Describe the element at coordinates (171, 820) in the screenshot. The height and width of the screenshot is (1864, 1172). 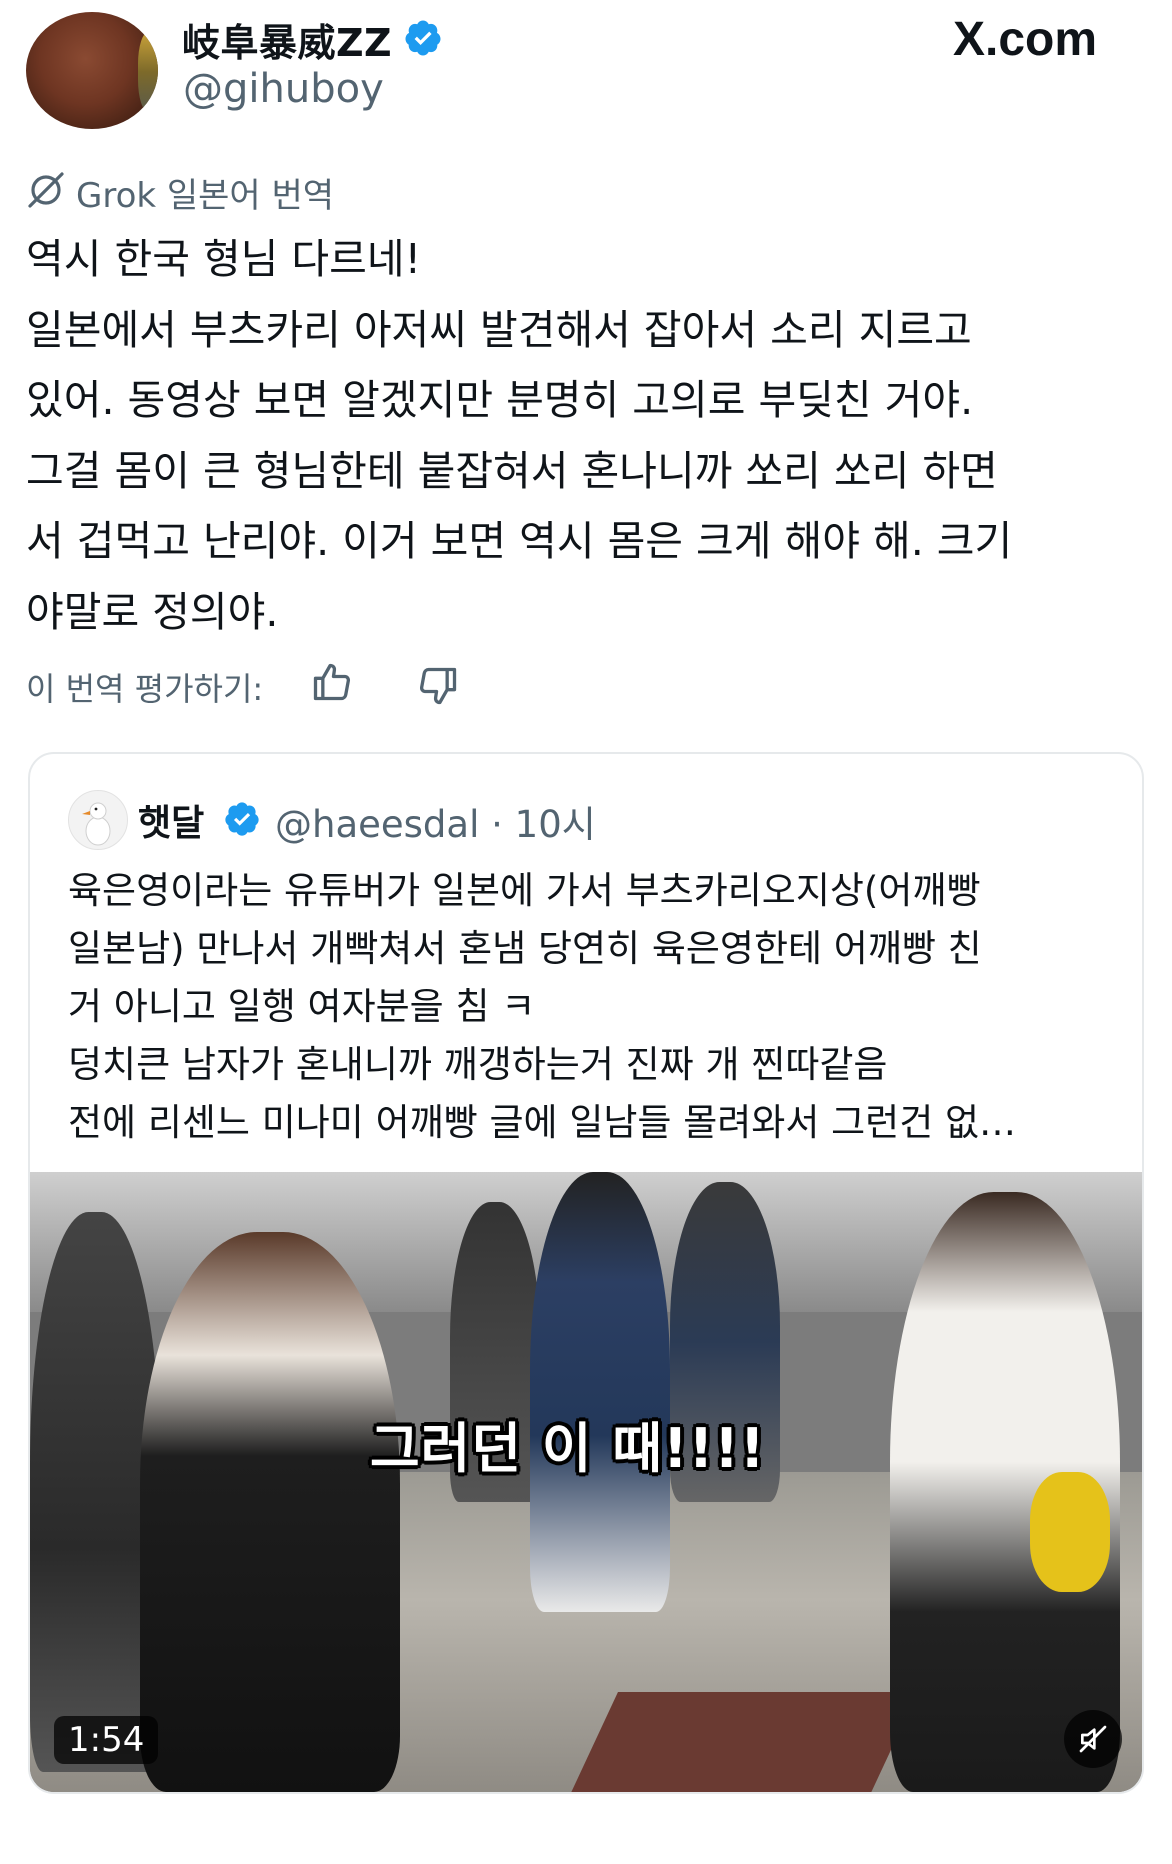
I see `quoted-author-name: 햇달` at that location.